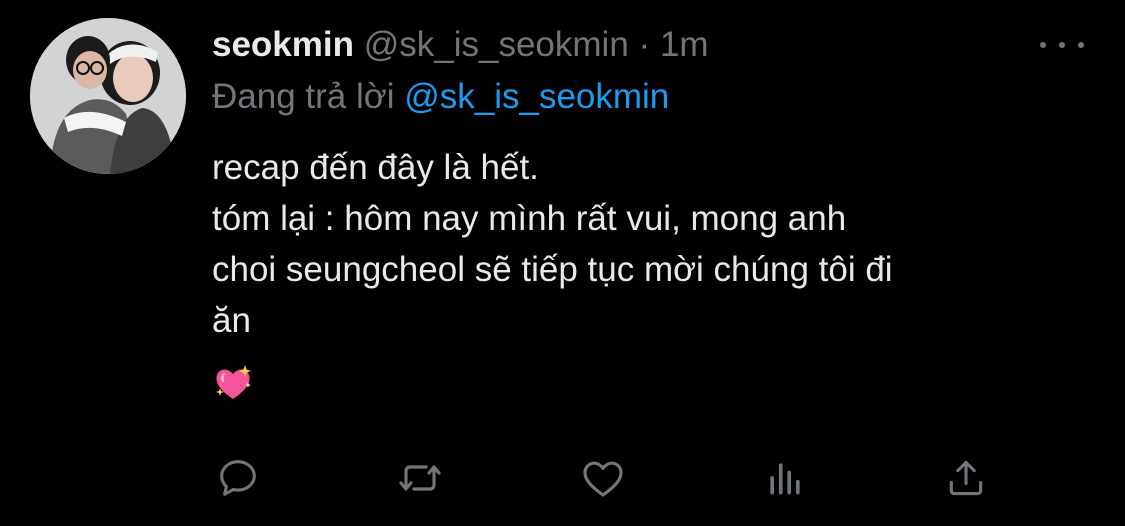 This screenshot has height=526, width=1125. I want to click on share-button, so click(966, 478).